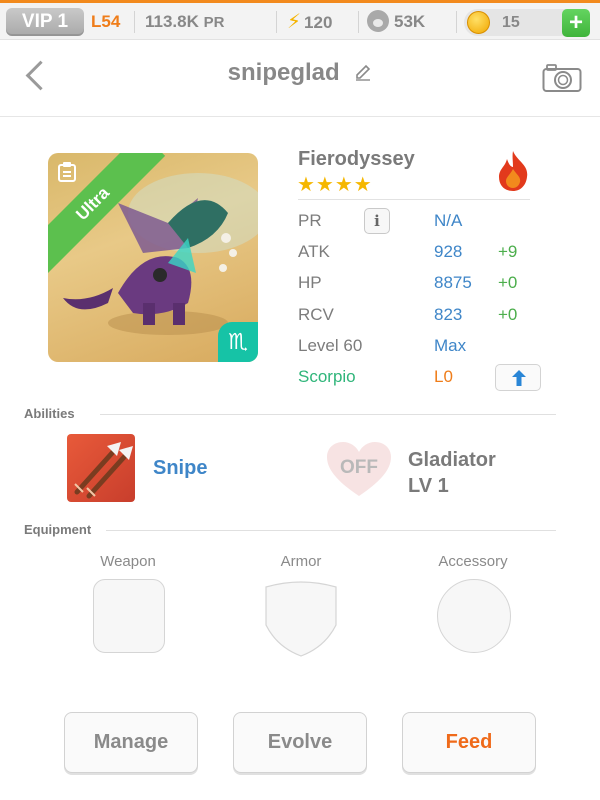 This screenshot has height=800, width=600. What do you see at coordinates (327, 376) in the screenshot?
I see `zodiac-label: Scorpio` at bounding box center [327, 376].